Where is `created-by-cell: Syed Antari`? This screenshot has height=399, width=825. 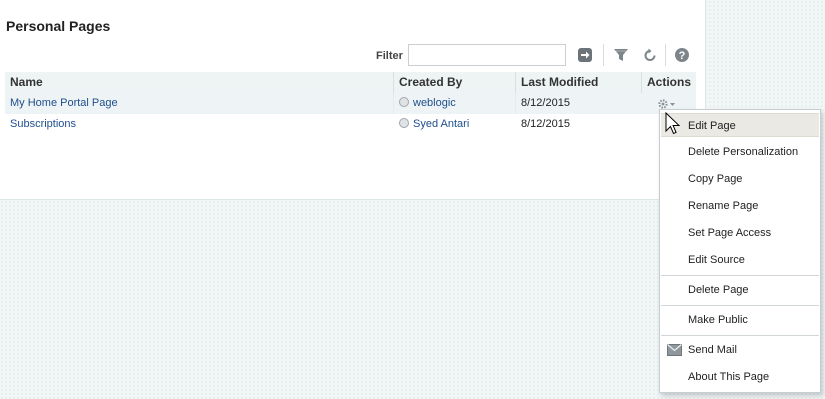
created-by-cell: Syed Antari is located at coordinates (431, 124).